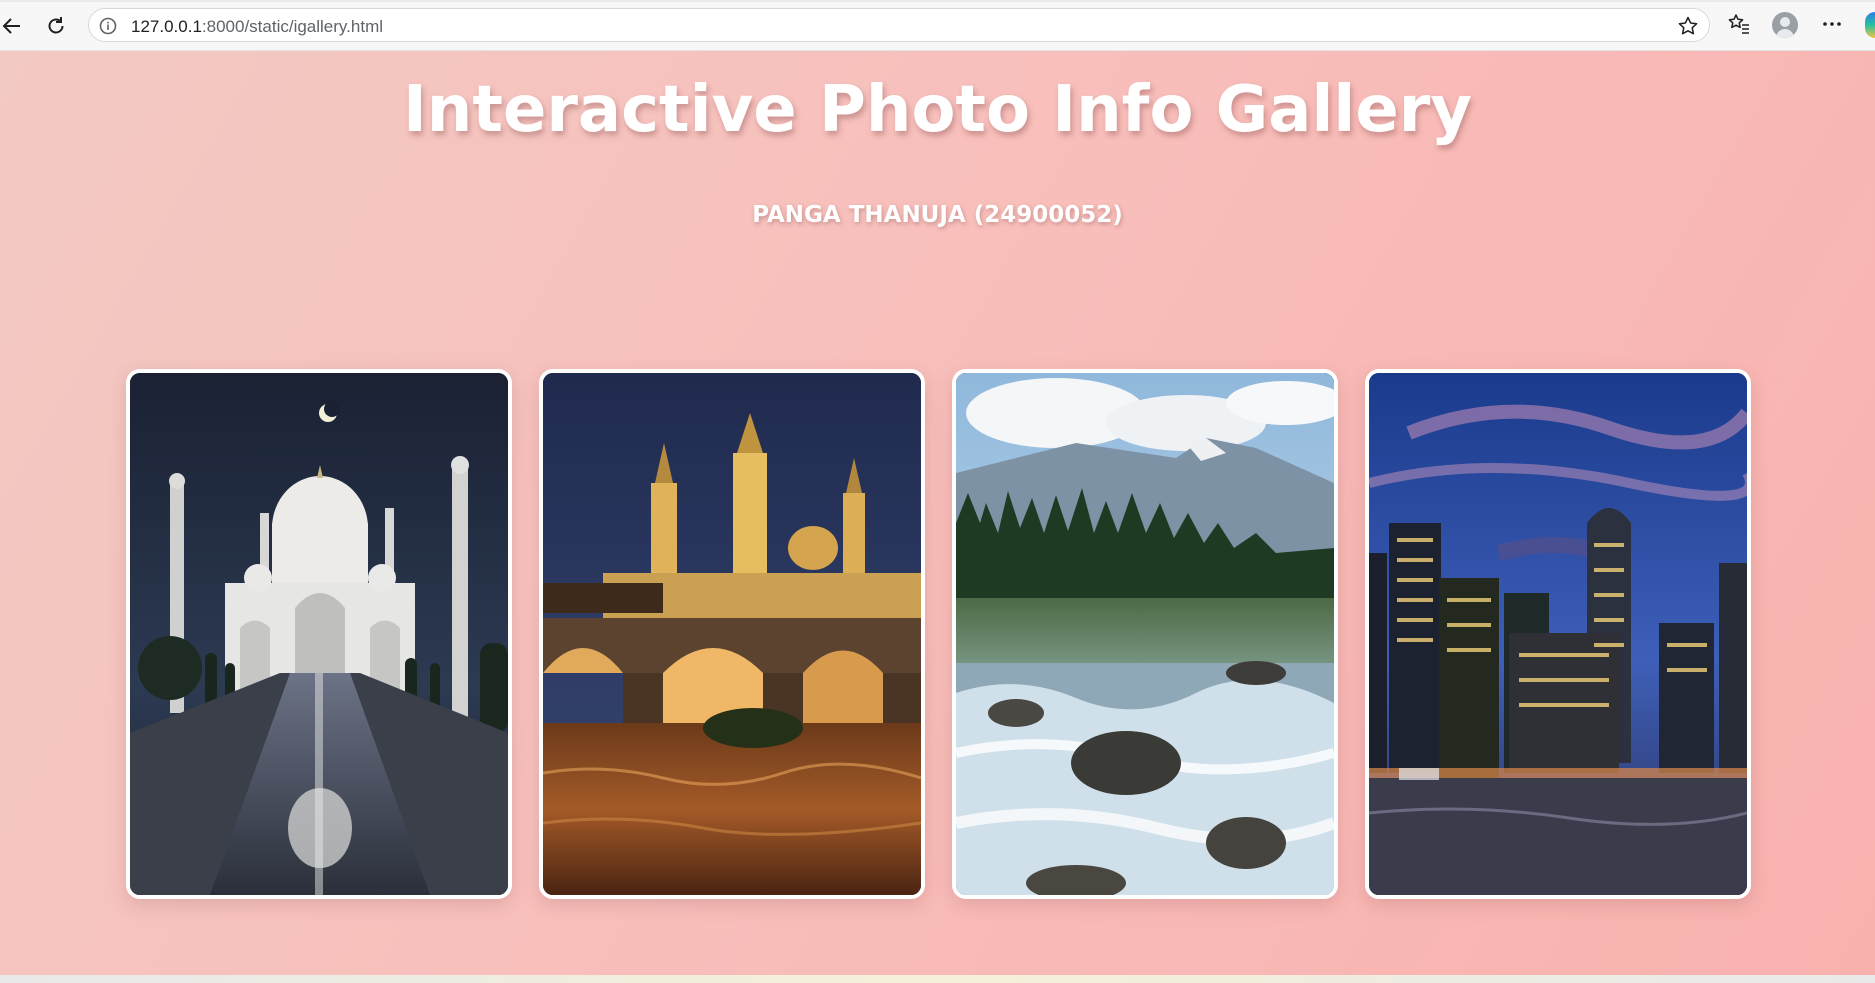 This screenshot has width=1875, height=983. I want to click on info-icon, so click(108, 28).